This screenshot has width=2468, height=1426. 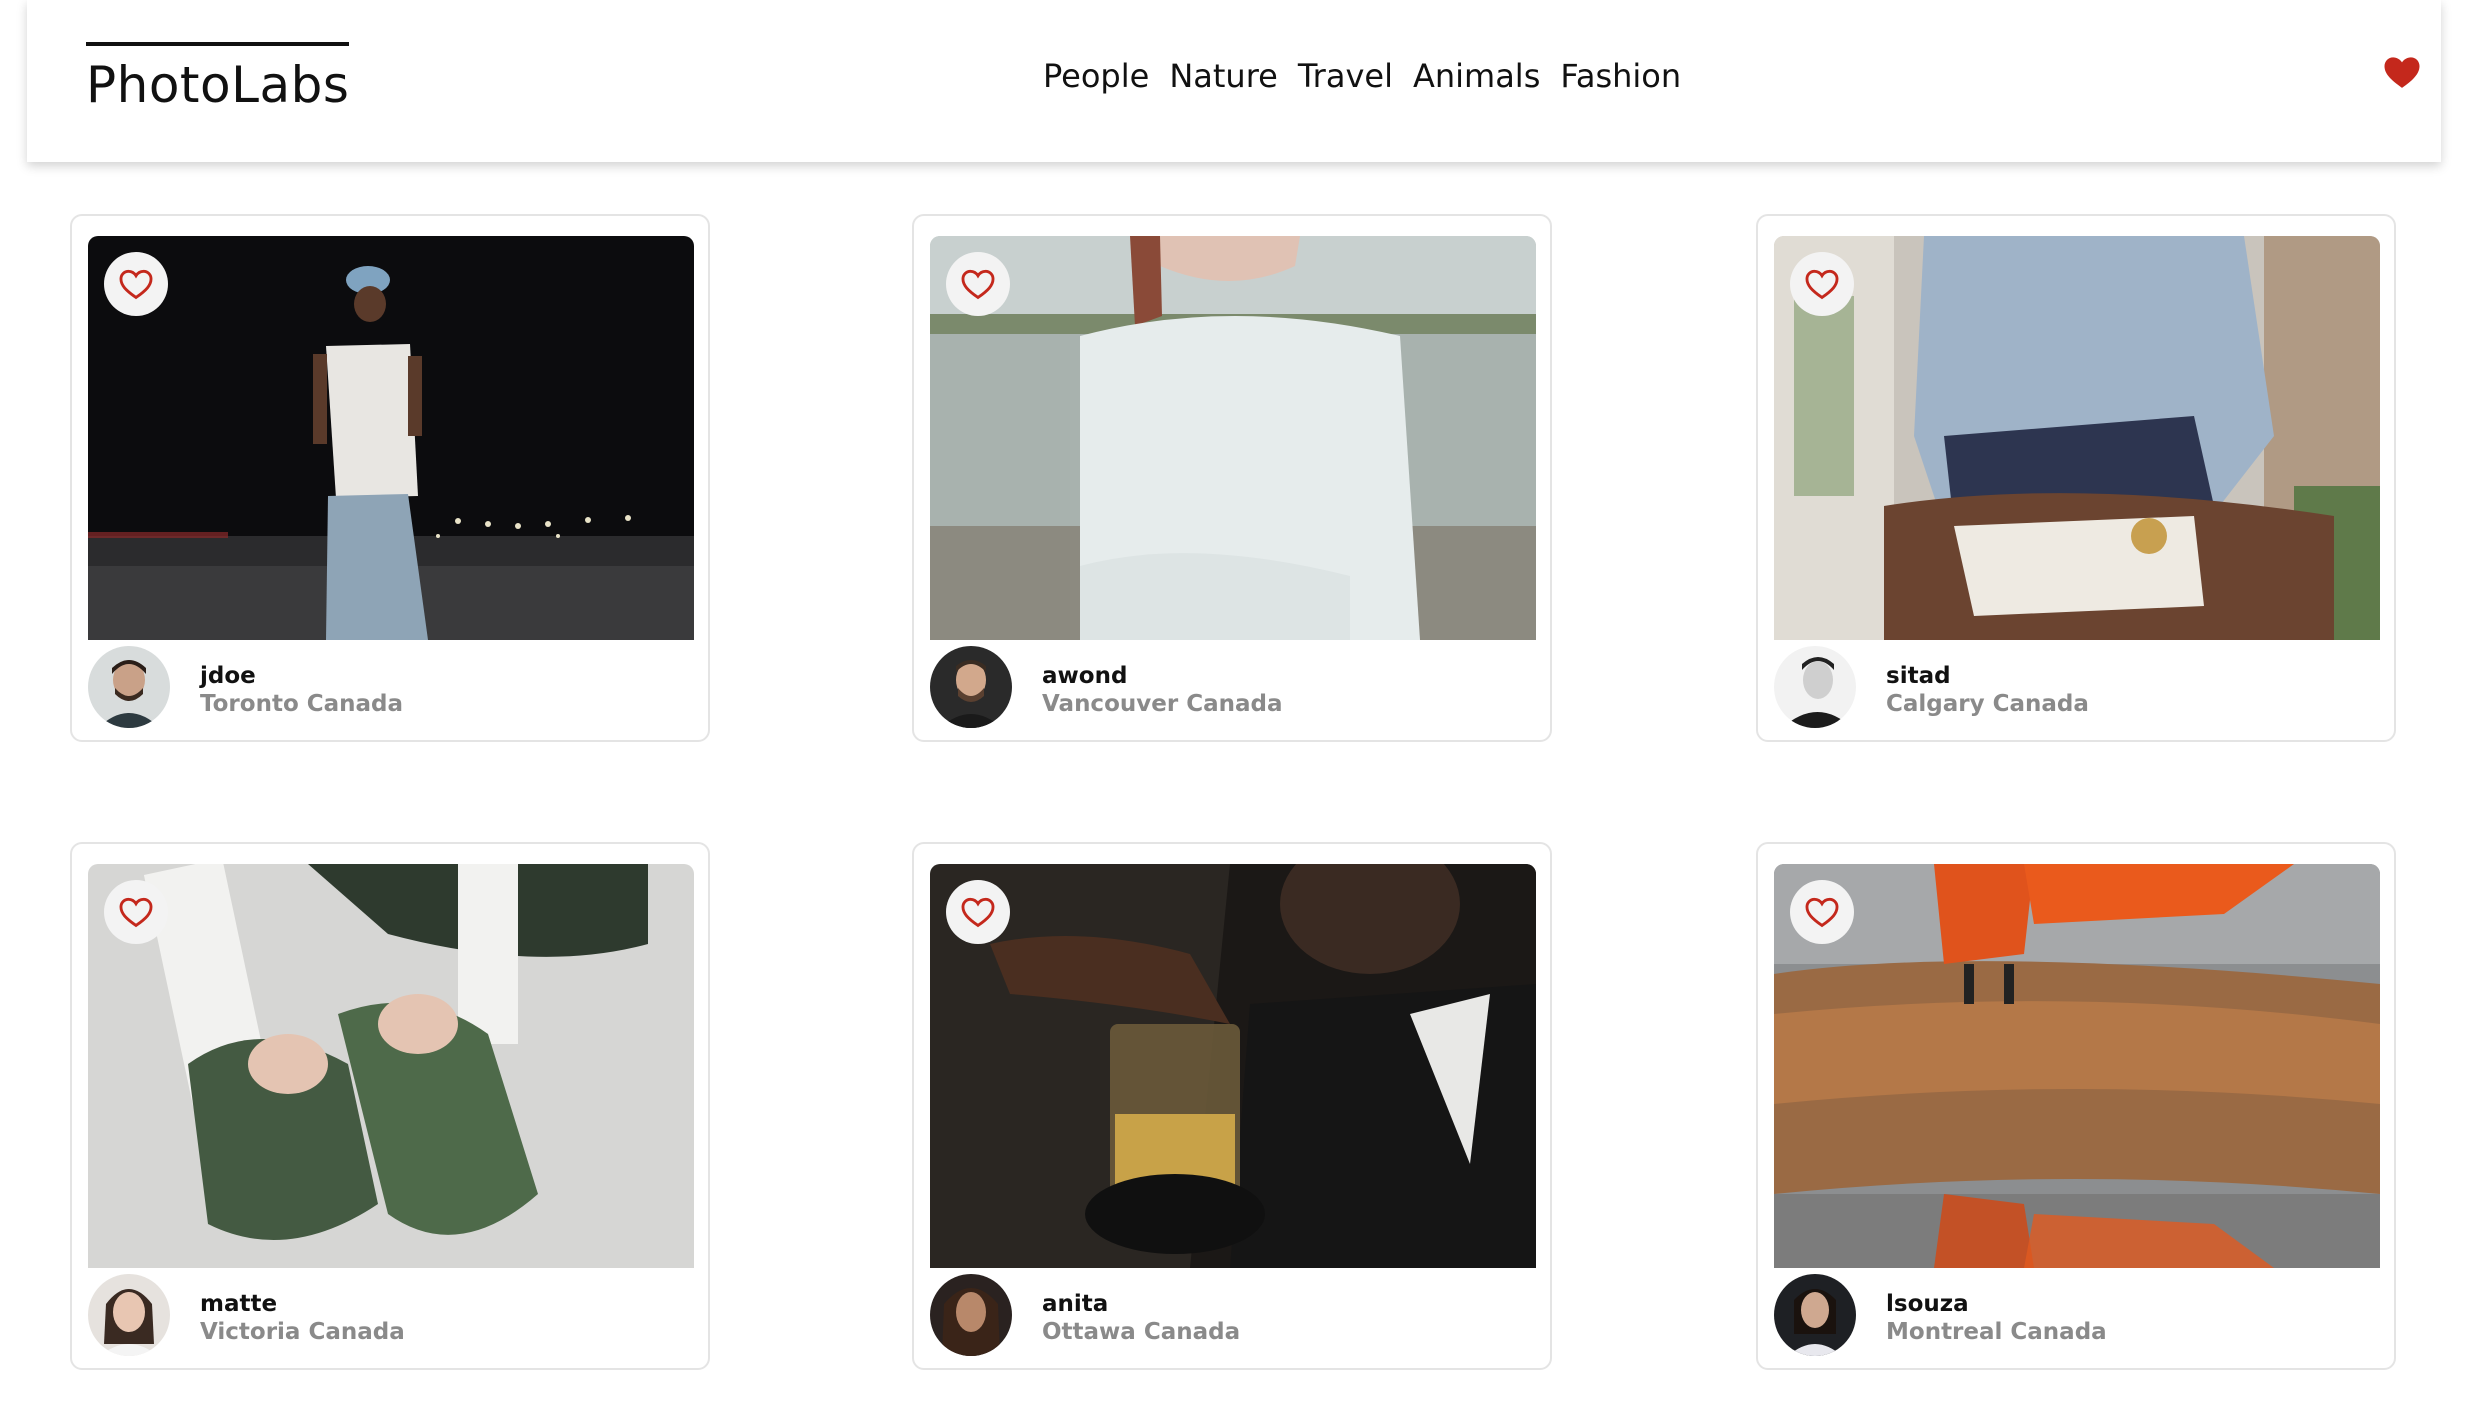 What do you see at coordinates (218, 76) in the screenshot?
I see `app-logo: PhotoLabs` at bounding box center [218, 76].